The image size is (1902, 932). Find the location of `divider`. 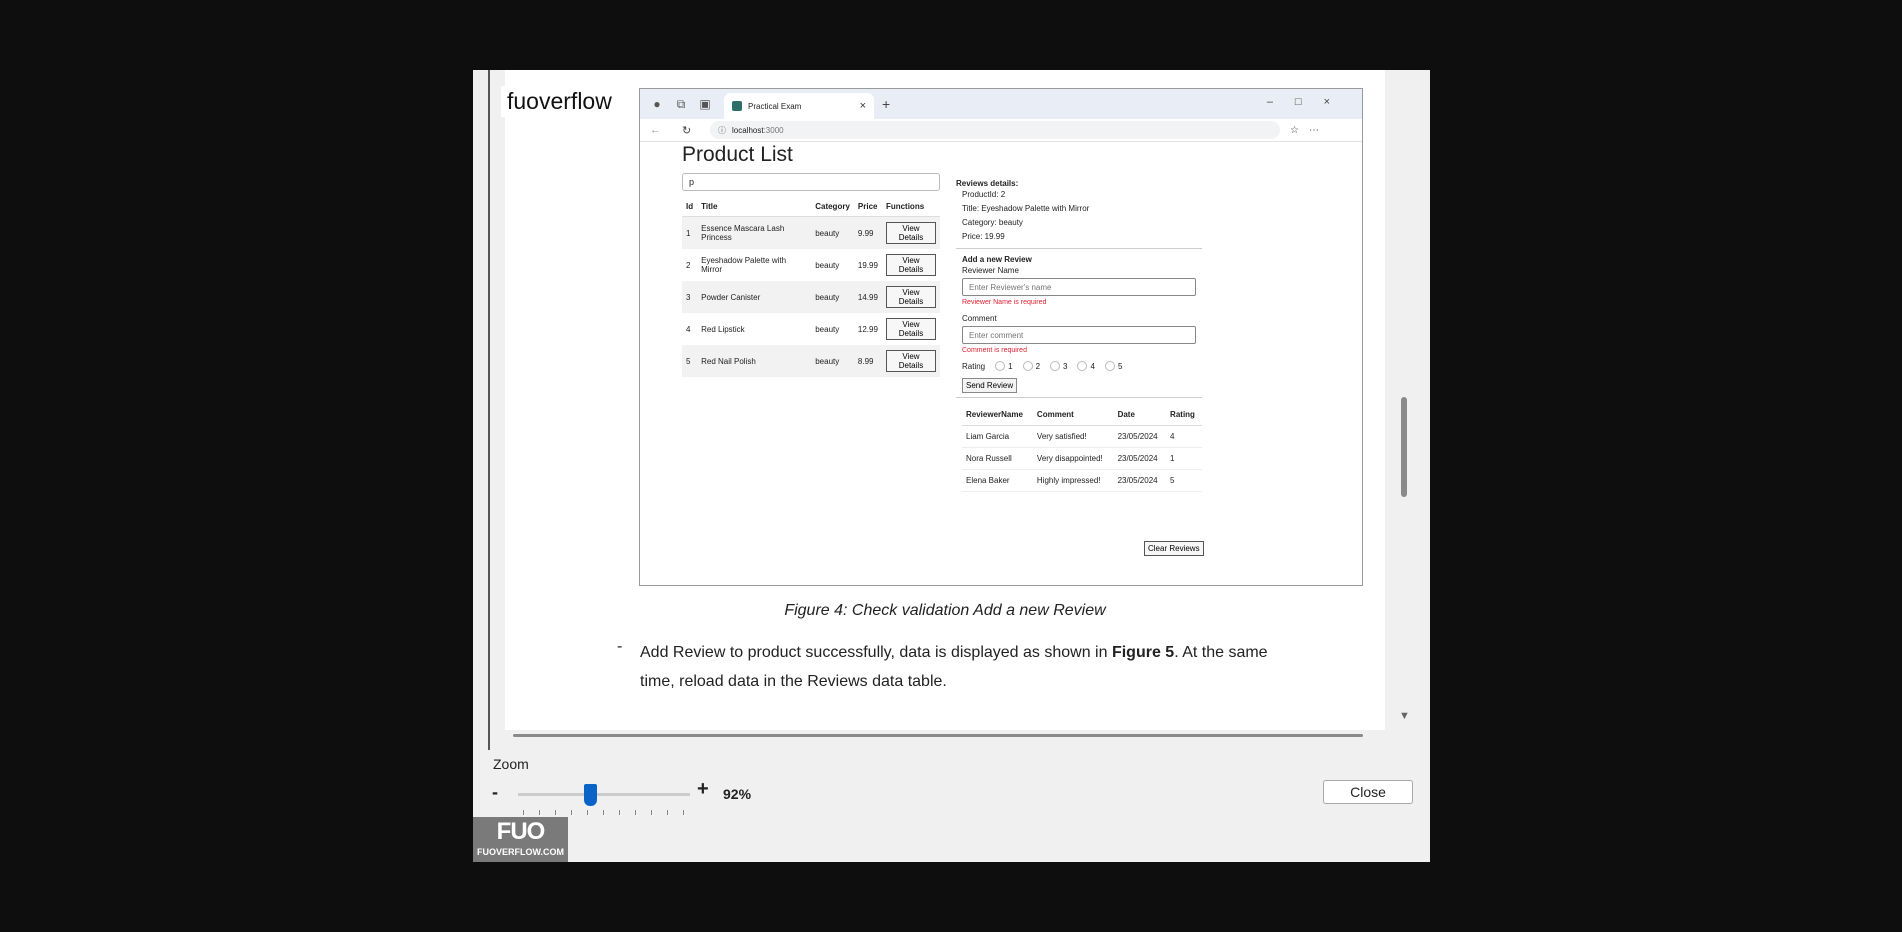

divider is located at coordinates (1079, 248).